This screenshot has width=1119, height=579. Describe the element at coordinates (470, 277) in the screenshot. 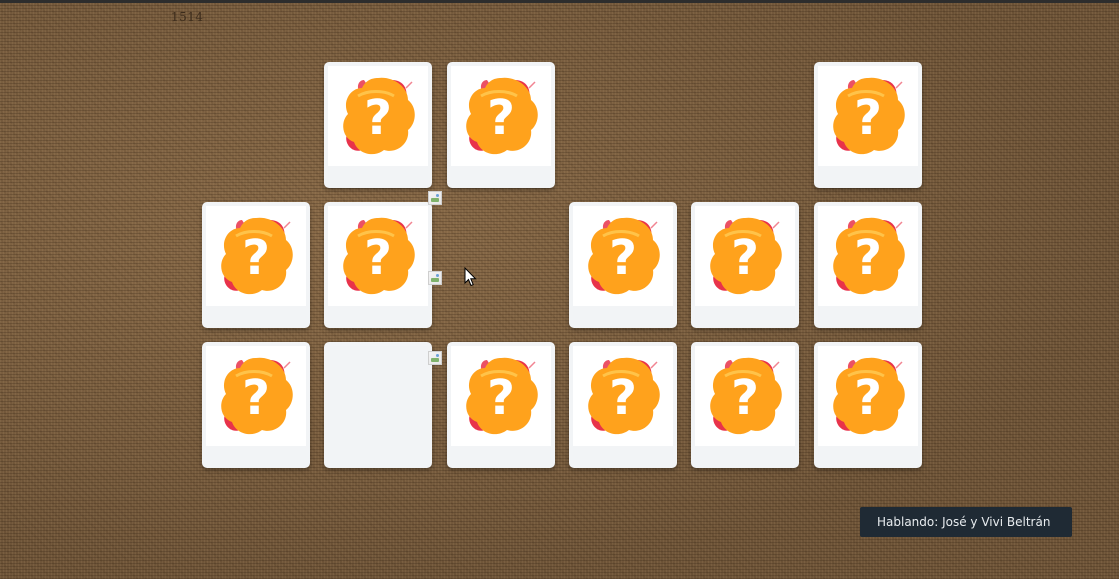

I see `mouse-cursor-icon` at that location.